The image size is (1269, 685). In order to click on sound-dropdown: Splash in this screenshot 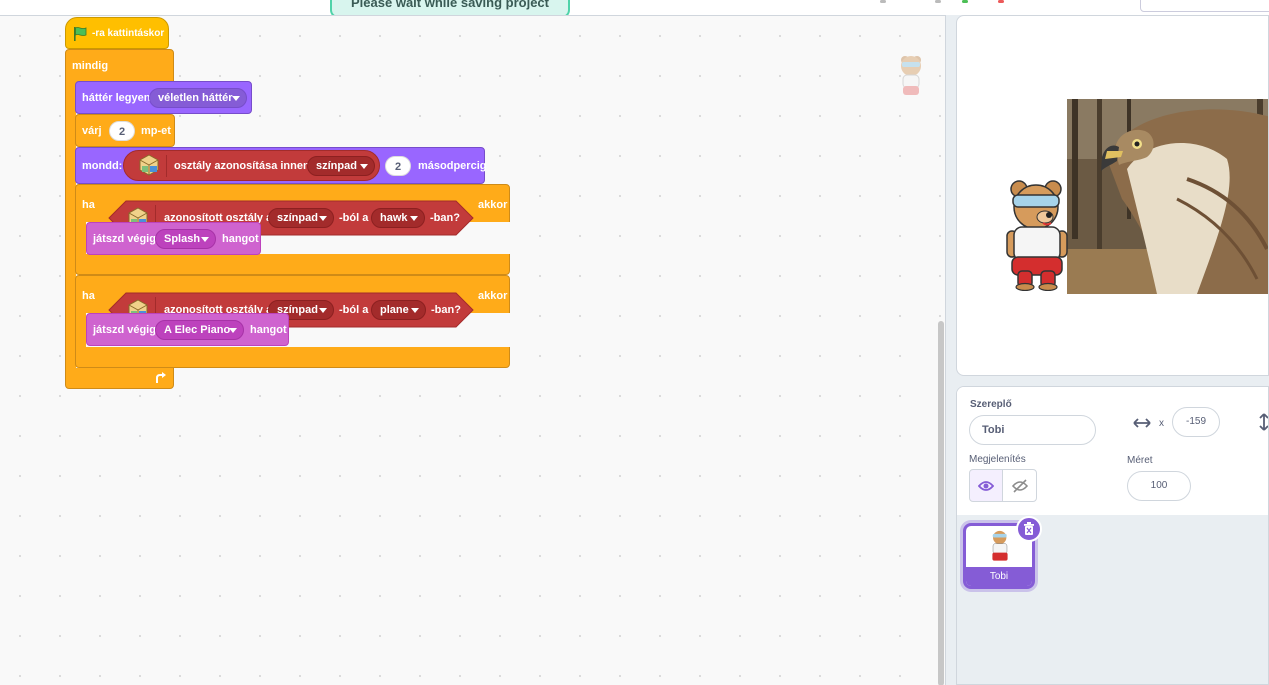, I will do `click(185, 239)`.